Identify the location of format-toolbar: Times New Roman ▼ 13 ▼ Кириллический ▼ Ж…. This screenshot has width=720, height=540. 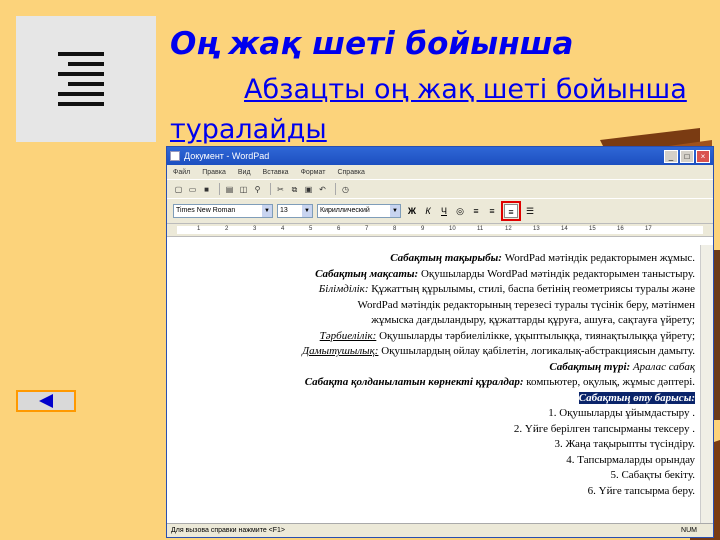
(440, 210).